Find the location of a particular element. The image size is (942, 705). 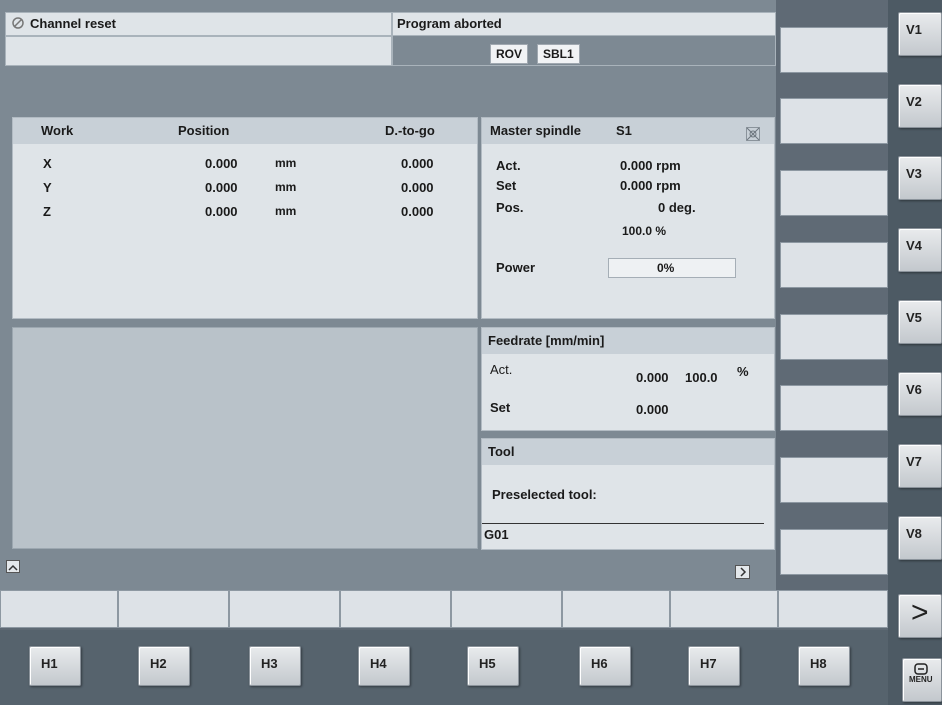

h7-key: H7 is located at coordinates (714, 666).